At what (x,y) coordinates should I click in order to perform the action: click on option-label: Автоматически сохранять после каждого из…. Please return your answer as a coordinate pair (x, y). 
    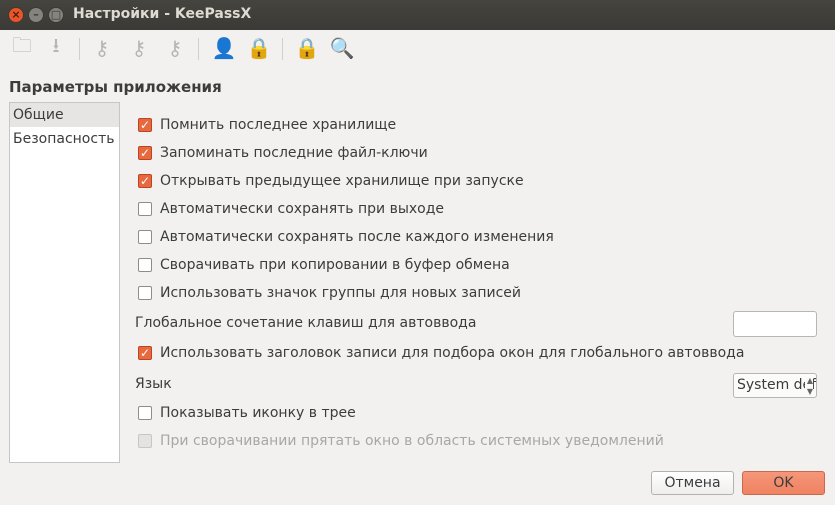
    Looking at the image, I should click on (357, 237).